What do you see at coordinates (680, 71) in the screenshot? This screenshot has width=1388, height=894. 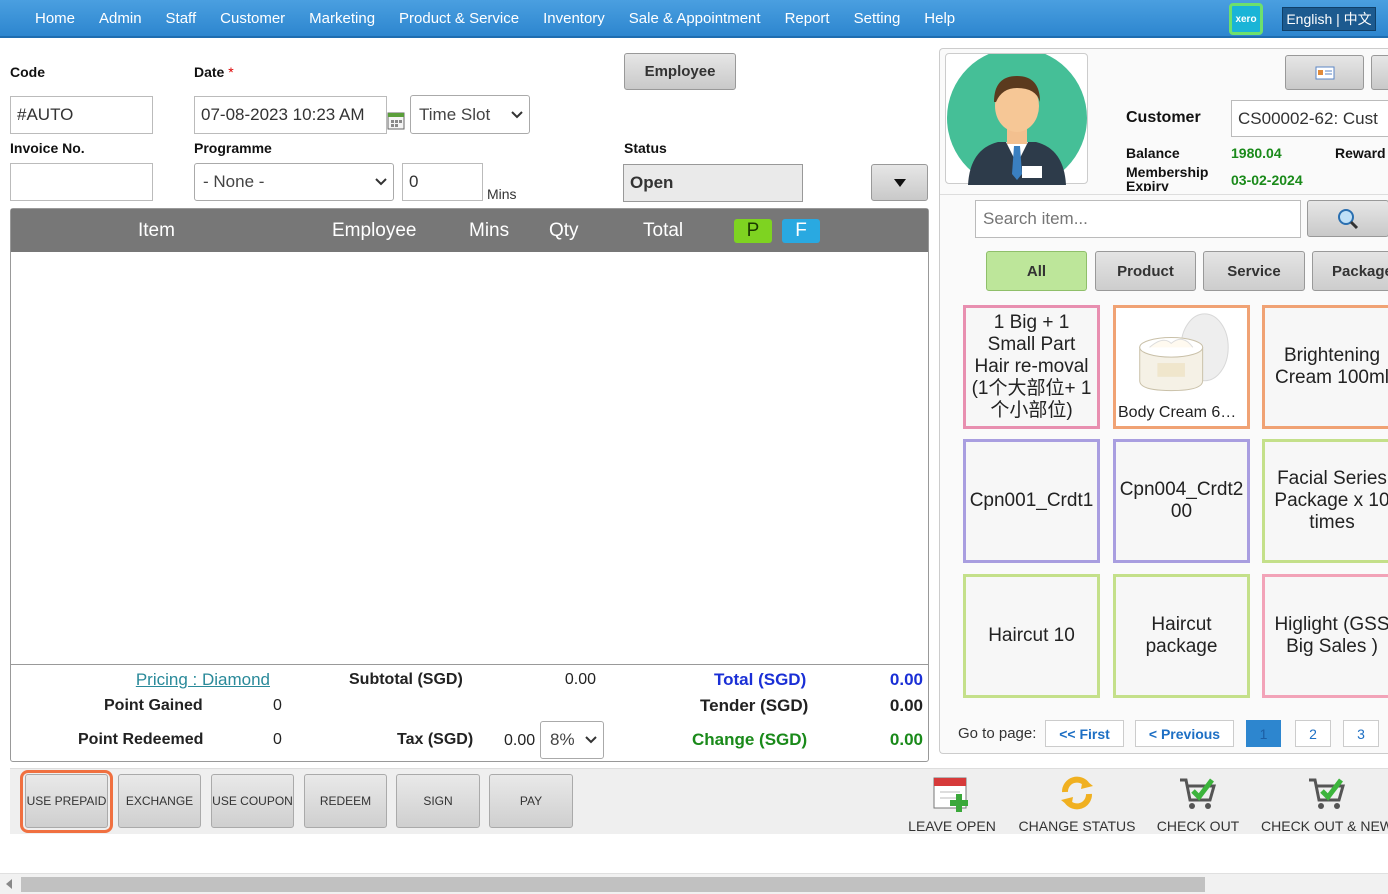 I see `employee-button: Employee` at bounding box center [680, 71].